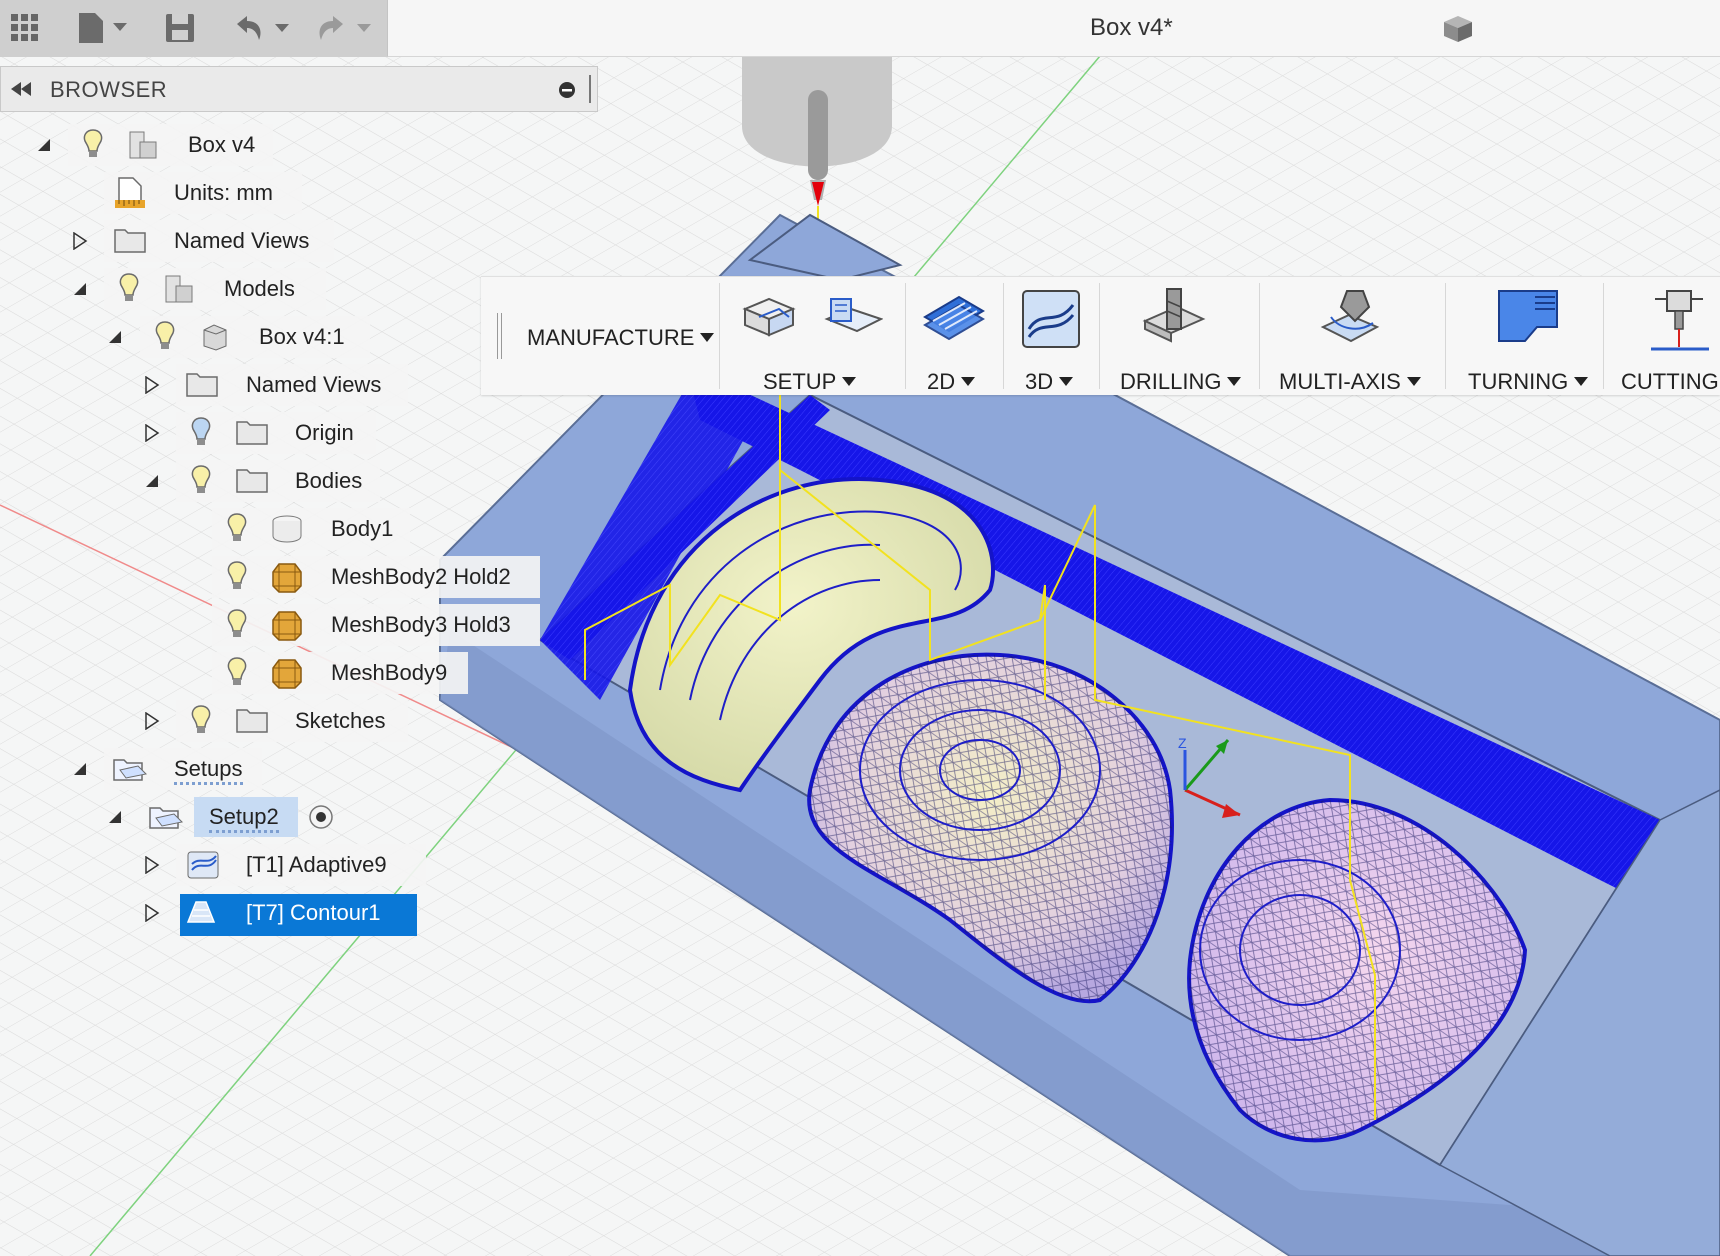  What do you see at coordinates (313, 385) in the screenshot?
I see `tree-label-component-named-views: Named Views` at bounding box center [313, 385].